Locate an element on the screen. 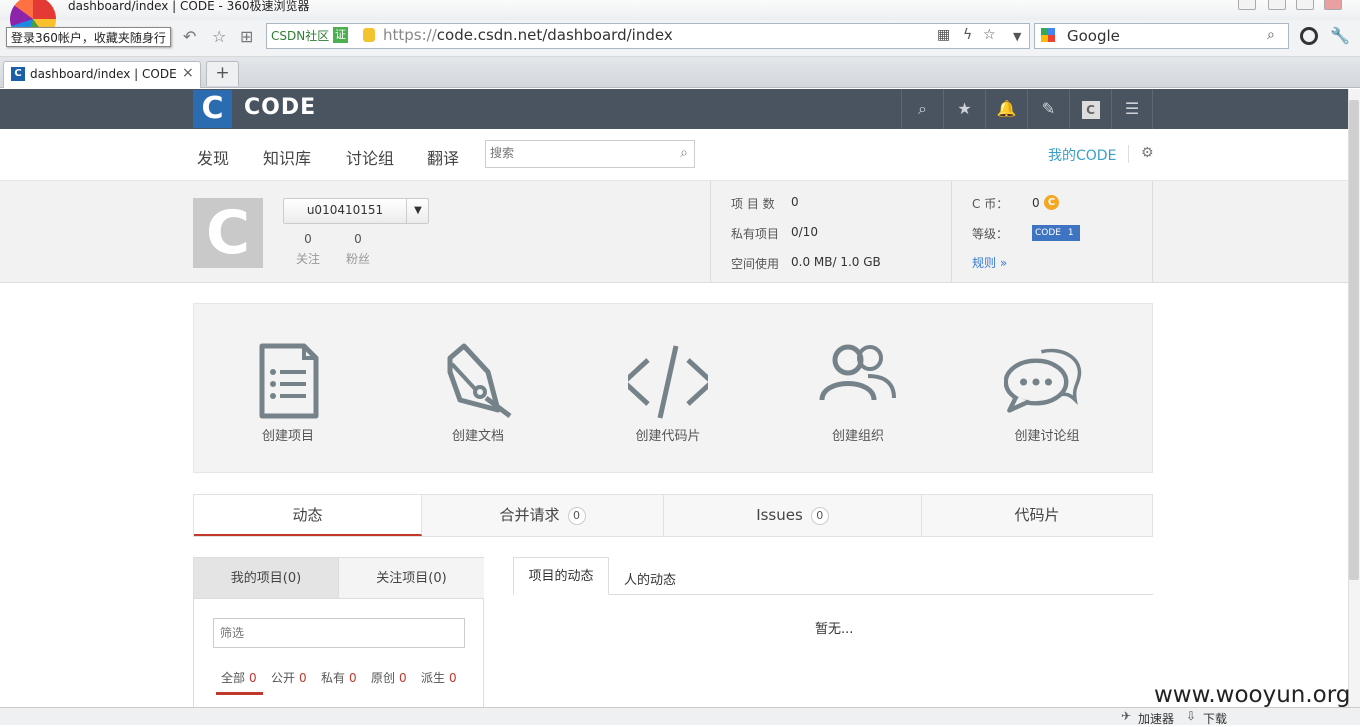  user-account-icon is located at coordinates (1309, 36).